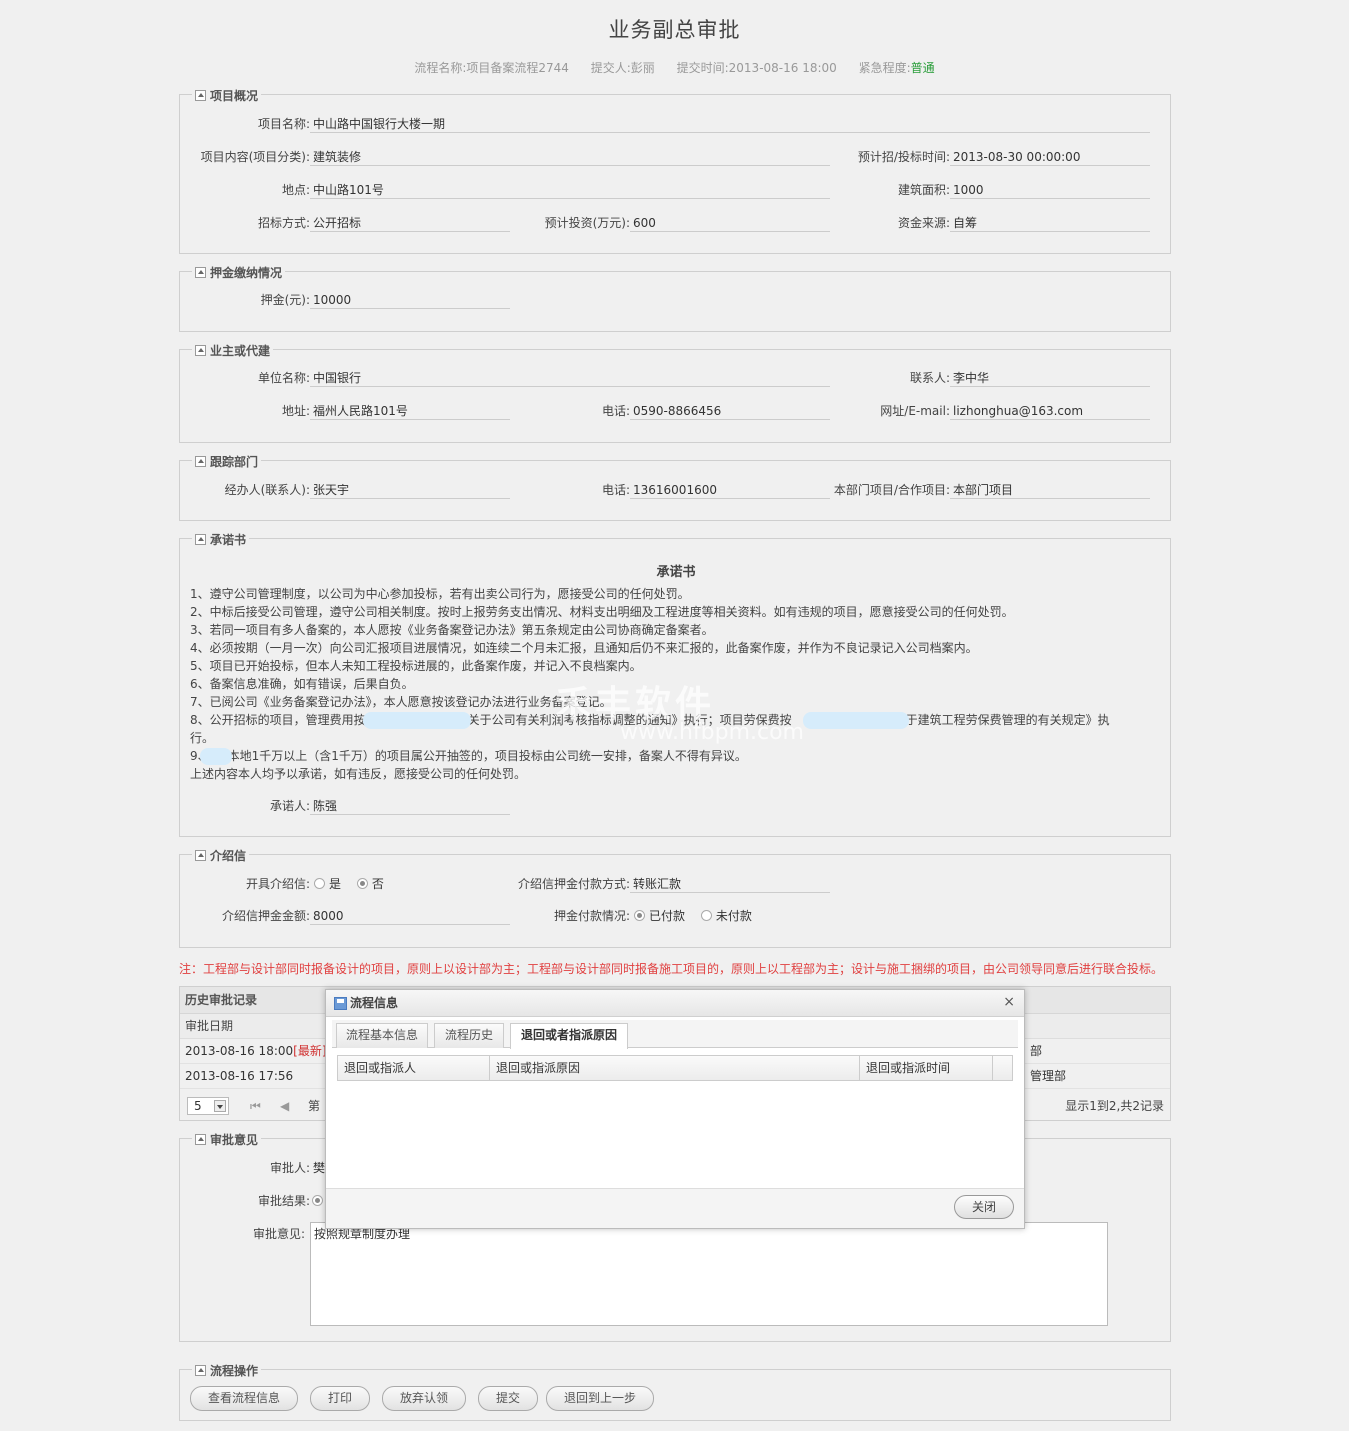  I want to click on page-size-value: 5, so click(198, 1106).